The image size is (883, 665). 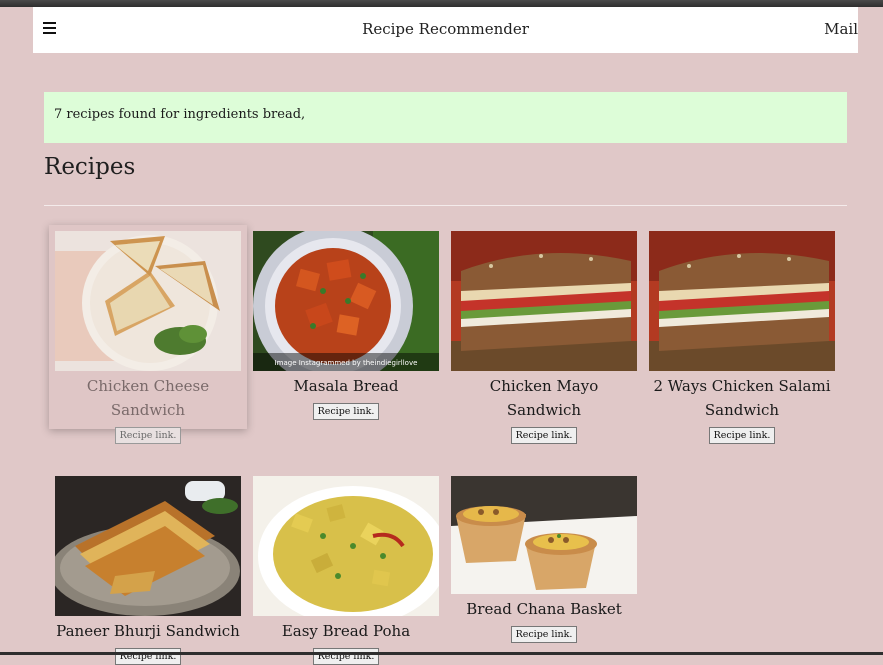 I want to click on recipe-card: Paneer Bhurji Sandwich Recipe link., so click(x=148, y=570).